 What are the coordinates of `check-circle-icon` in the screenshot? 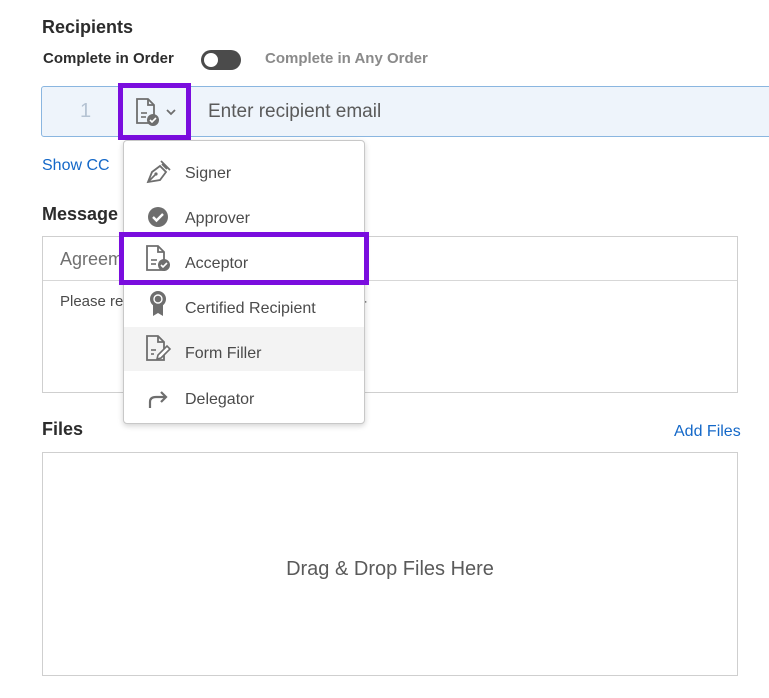 It's located at (158, 217).